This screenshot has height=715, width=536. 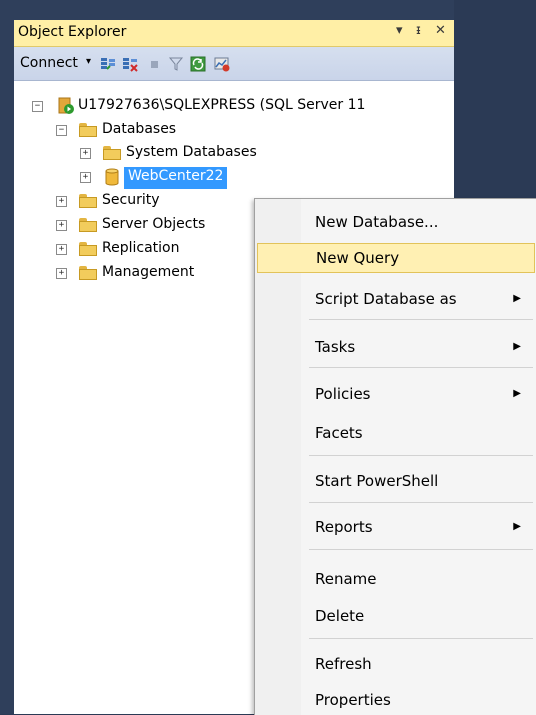 I want to click on context-menu-gutter, so click(x=278, y=457).